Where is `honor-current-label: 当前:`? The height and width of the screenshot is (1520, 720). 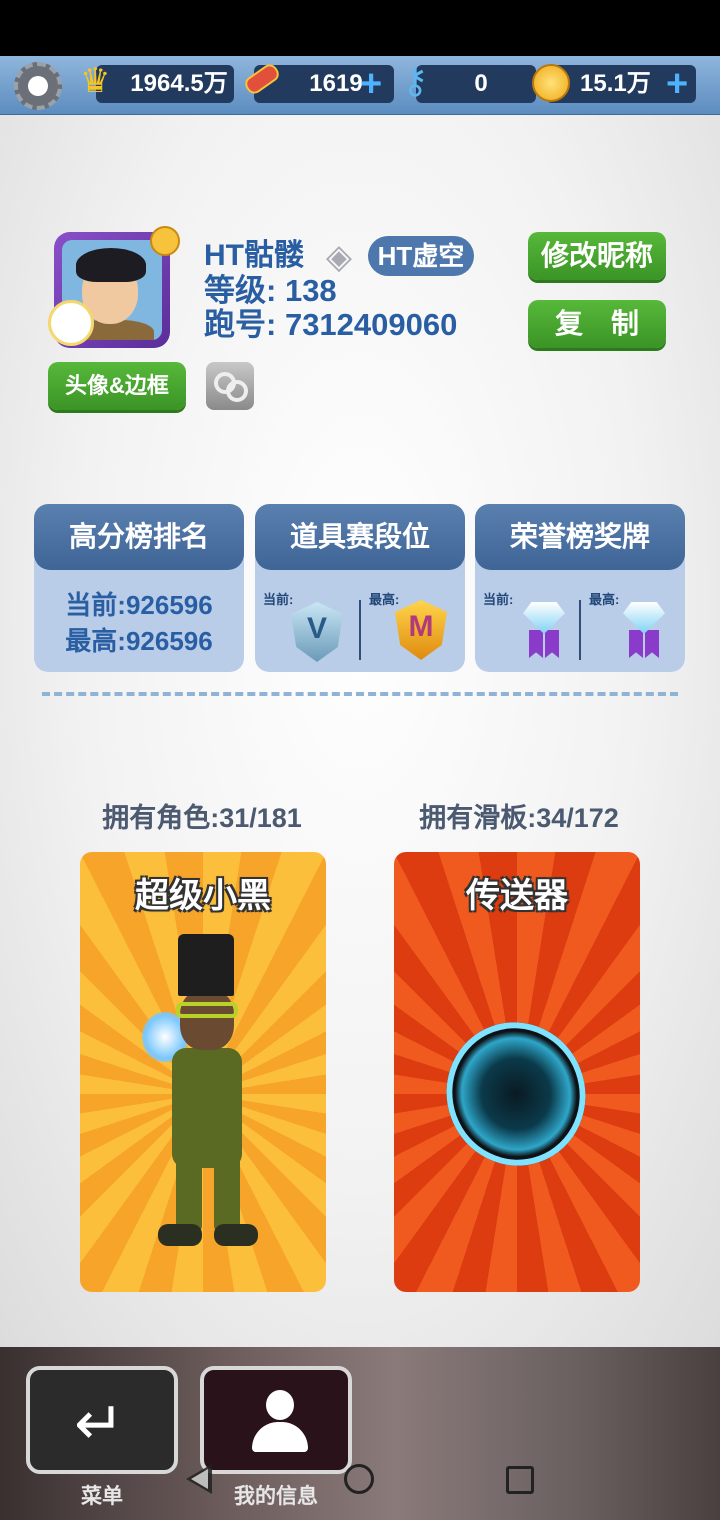 honor-current-label: 当前: is located at coordinates (498, 599).